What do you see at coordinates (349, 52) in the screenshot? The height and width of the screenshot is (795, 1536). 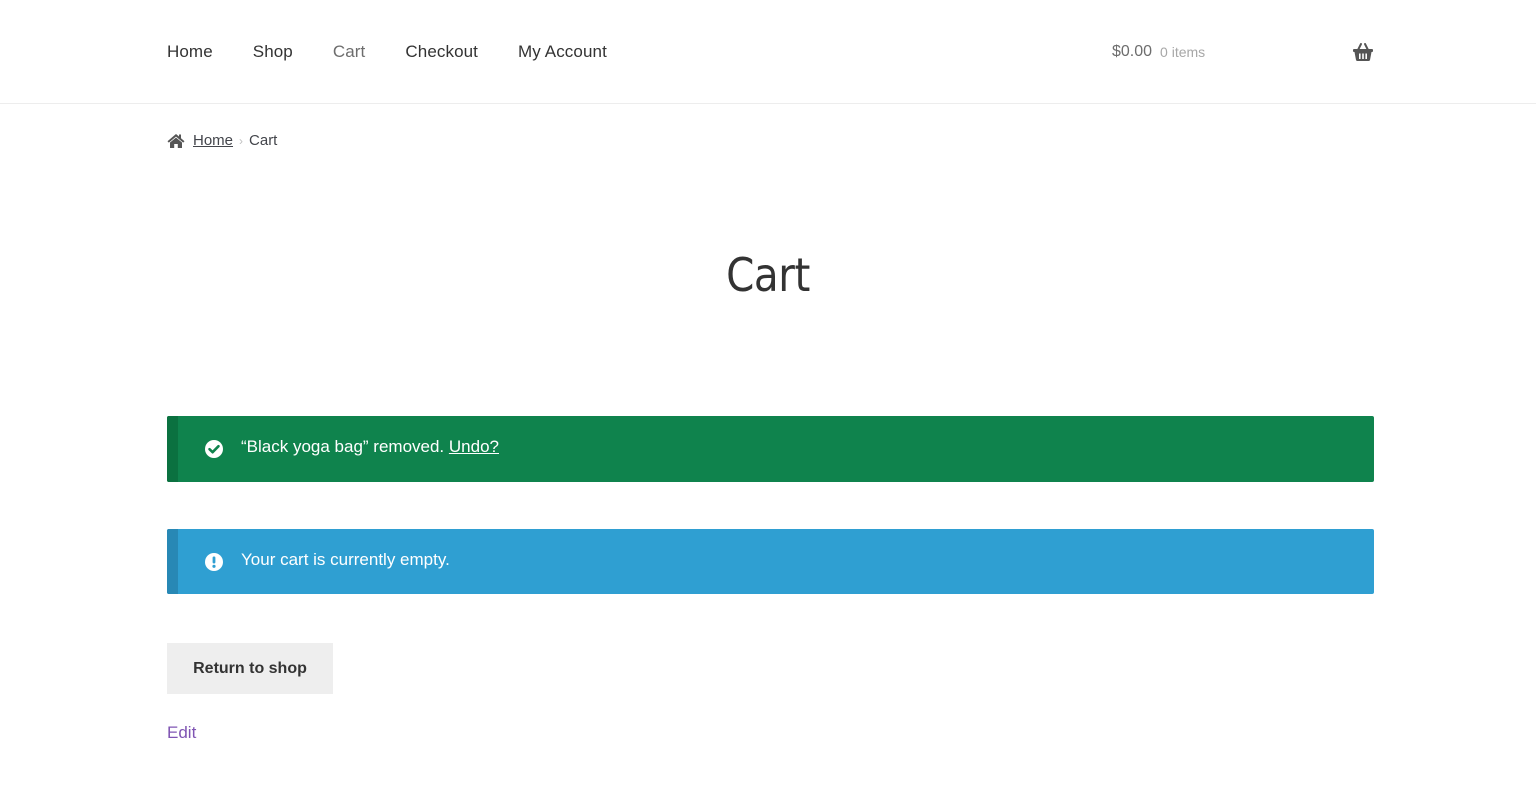 I see `nav-cart: Cart` at bounding box center [349, 52].